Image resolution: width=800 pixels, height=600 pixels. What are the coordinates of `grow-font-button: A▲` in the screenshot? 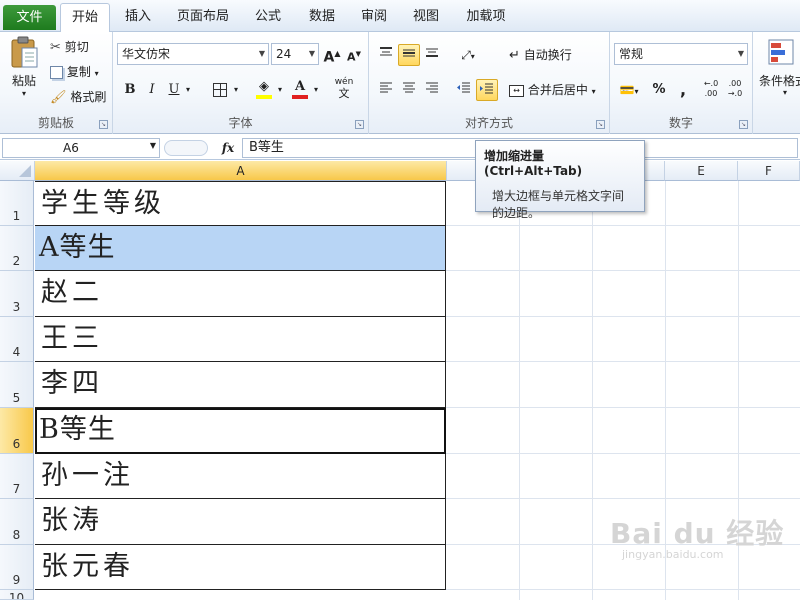 It's located at (332, 54).